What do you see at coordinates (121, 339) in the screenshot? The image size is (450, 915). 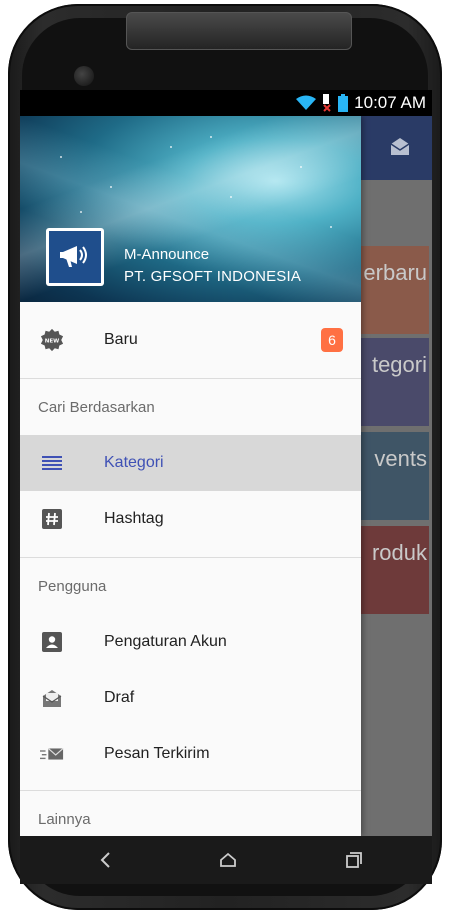 I see `menu-item-label: Baru` at bounding box center [121, 339].